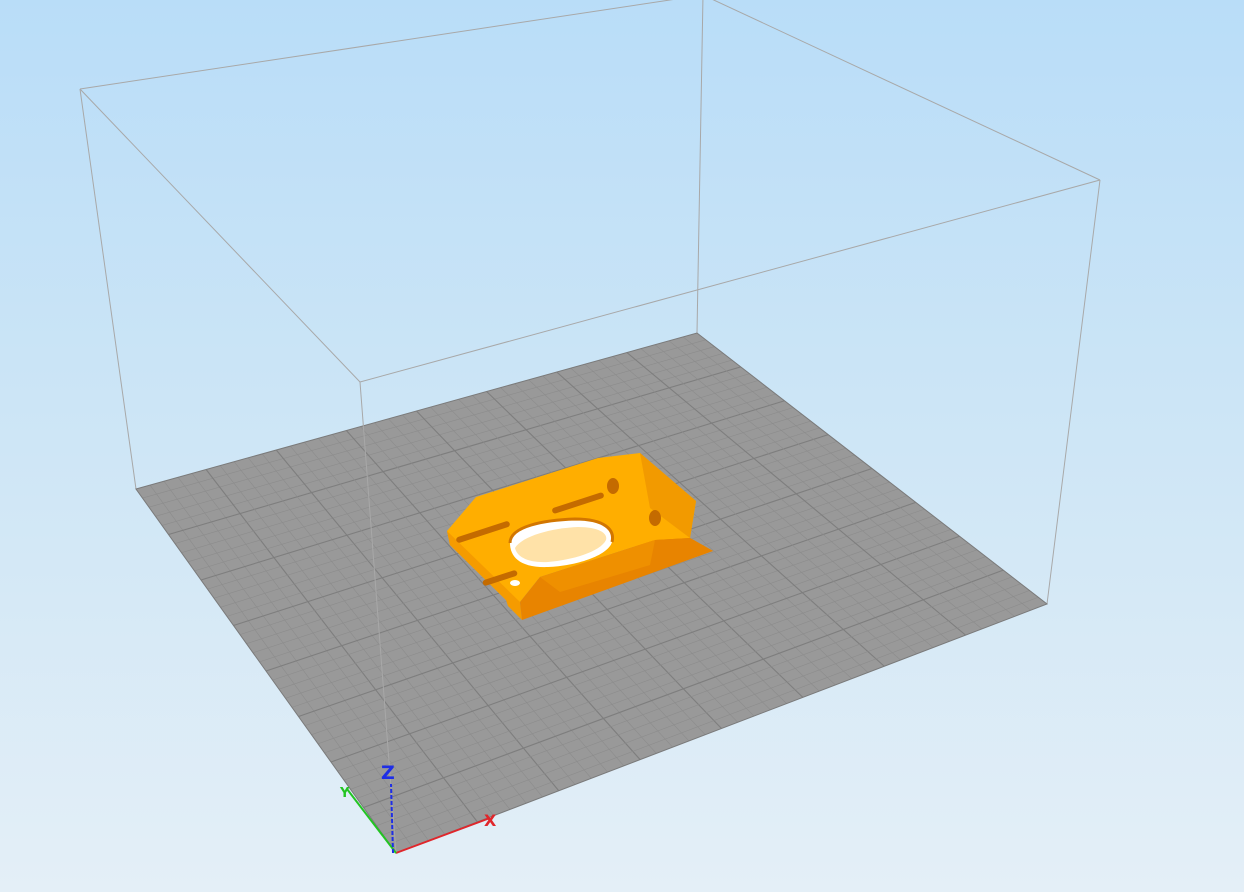 The width and height of the screenshot is (1244, 892). What do you see at coordinates (490, 820) in the screenshot?
I see `x-axis-label: X` at bounding box center [490, 820].